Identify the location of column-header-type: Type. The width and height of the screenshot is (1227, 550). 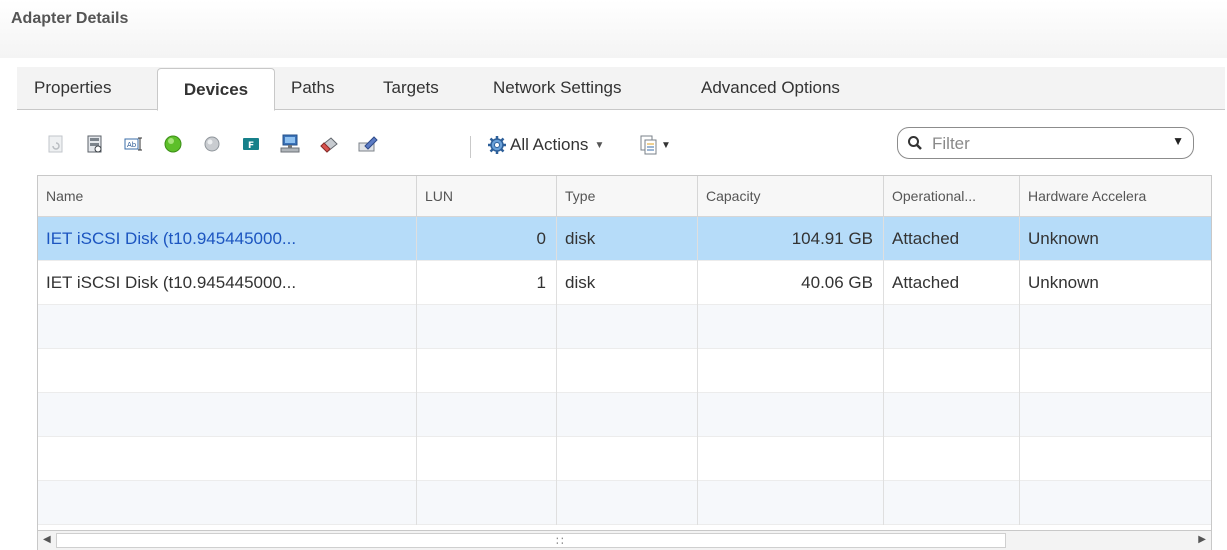
(627, 196).